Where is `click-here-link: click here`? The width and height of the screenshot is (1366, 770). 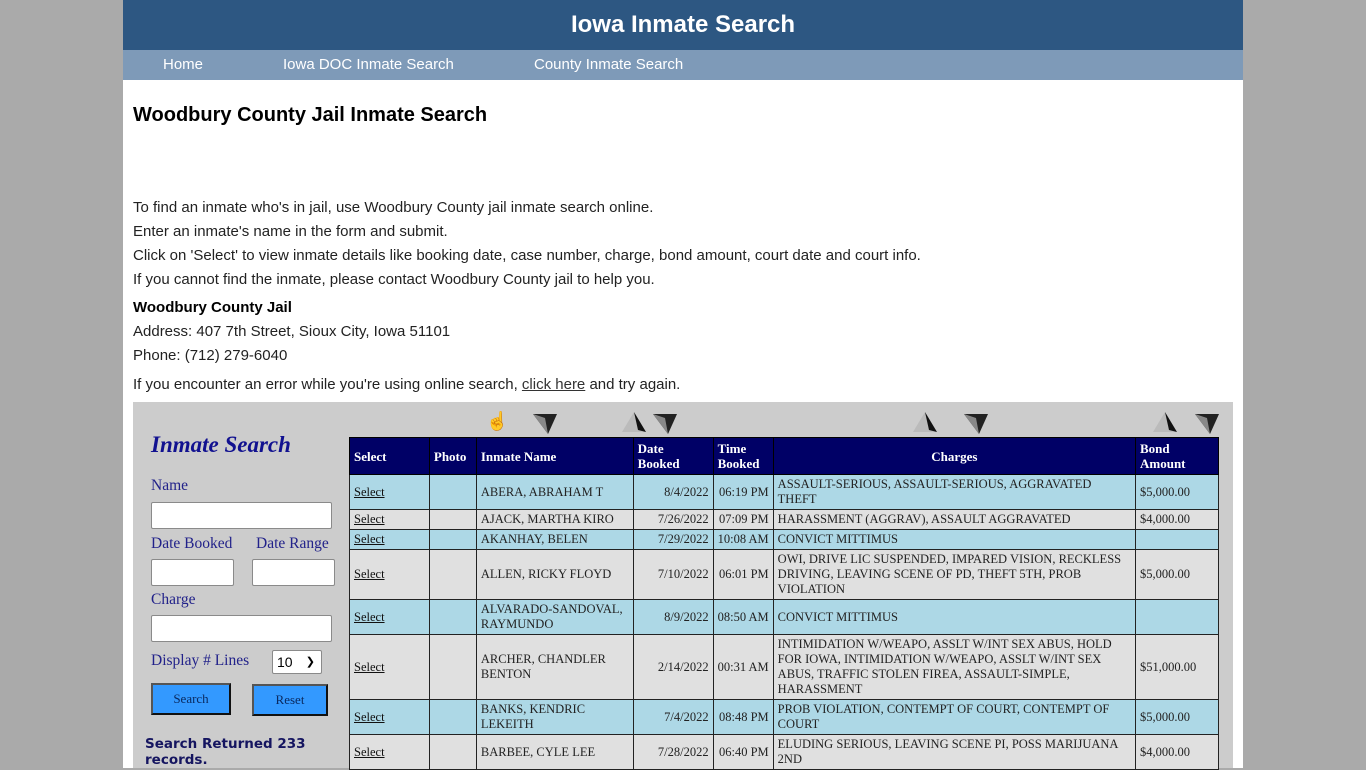
click-here-link: click here is located at coordinates (553, 384).